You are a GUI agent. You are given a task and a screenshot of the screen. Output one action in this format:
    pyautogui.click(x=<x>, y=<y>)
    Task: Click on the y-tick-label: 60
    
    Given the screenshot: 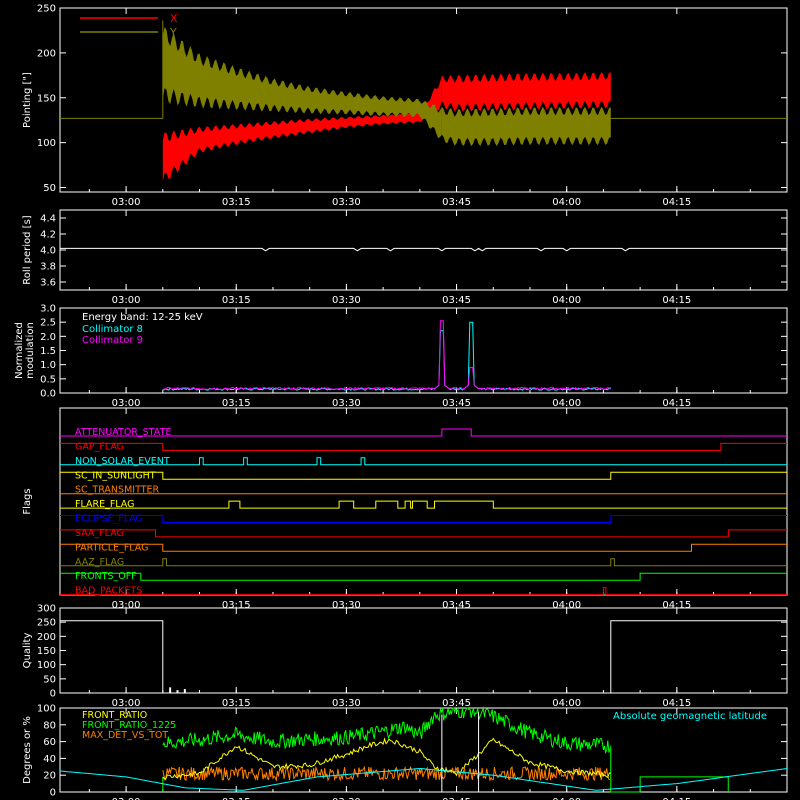 What is the action you would take?
    pyautogui.click(x=49, y=742)
    